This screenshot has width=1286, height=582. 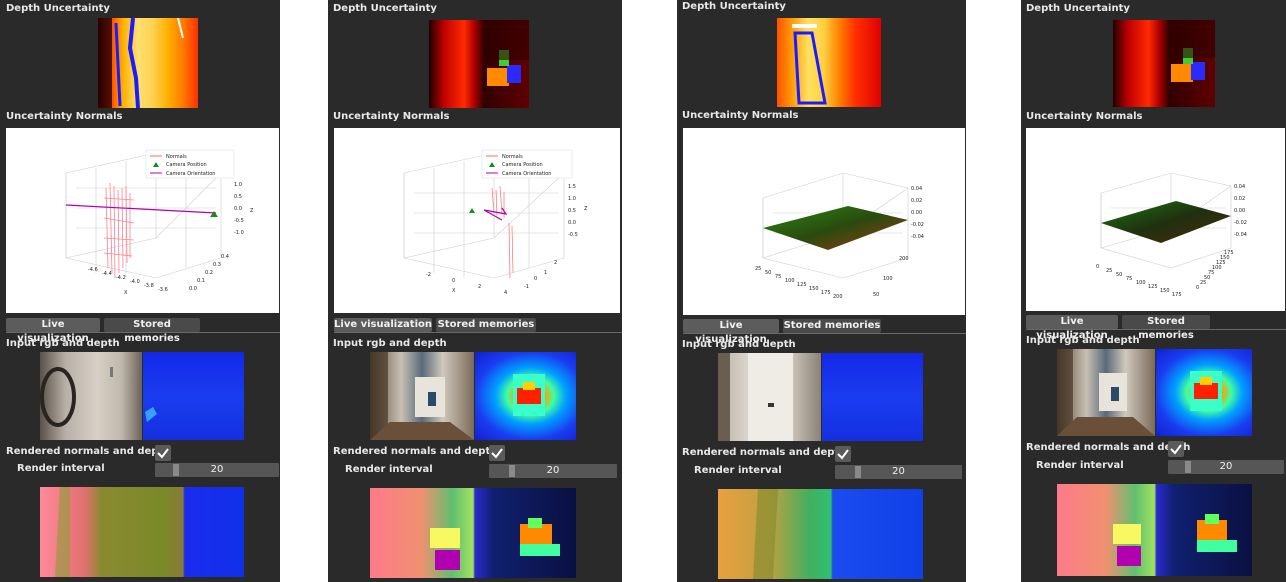 I want to click on svg-text: -1.0, so click(x=239, y=233).